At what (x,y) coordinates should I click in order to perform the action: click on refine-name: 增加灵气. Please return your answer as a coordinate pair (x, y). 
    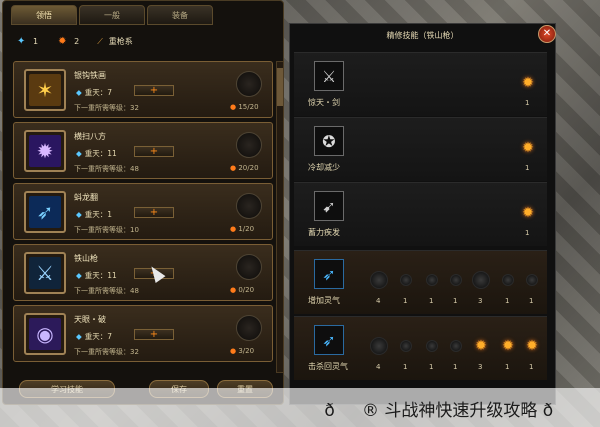
    Looking at the image, I should click on (324, 300).